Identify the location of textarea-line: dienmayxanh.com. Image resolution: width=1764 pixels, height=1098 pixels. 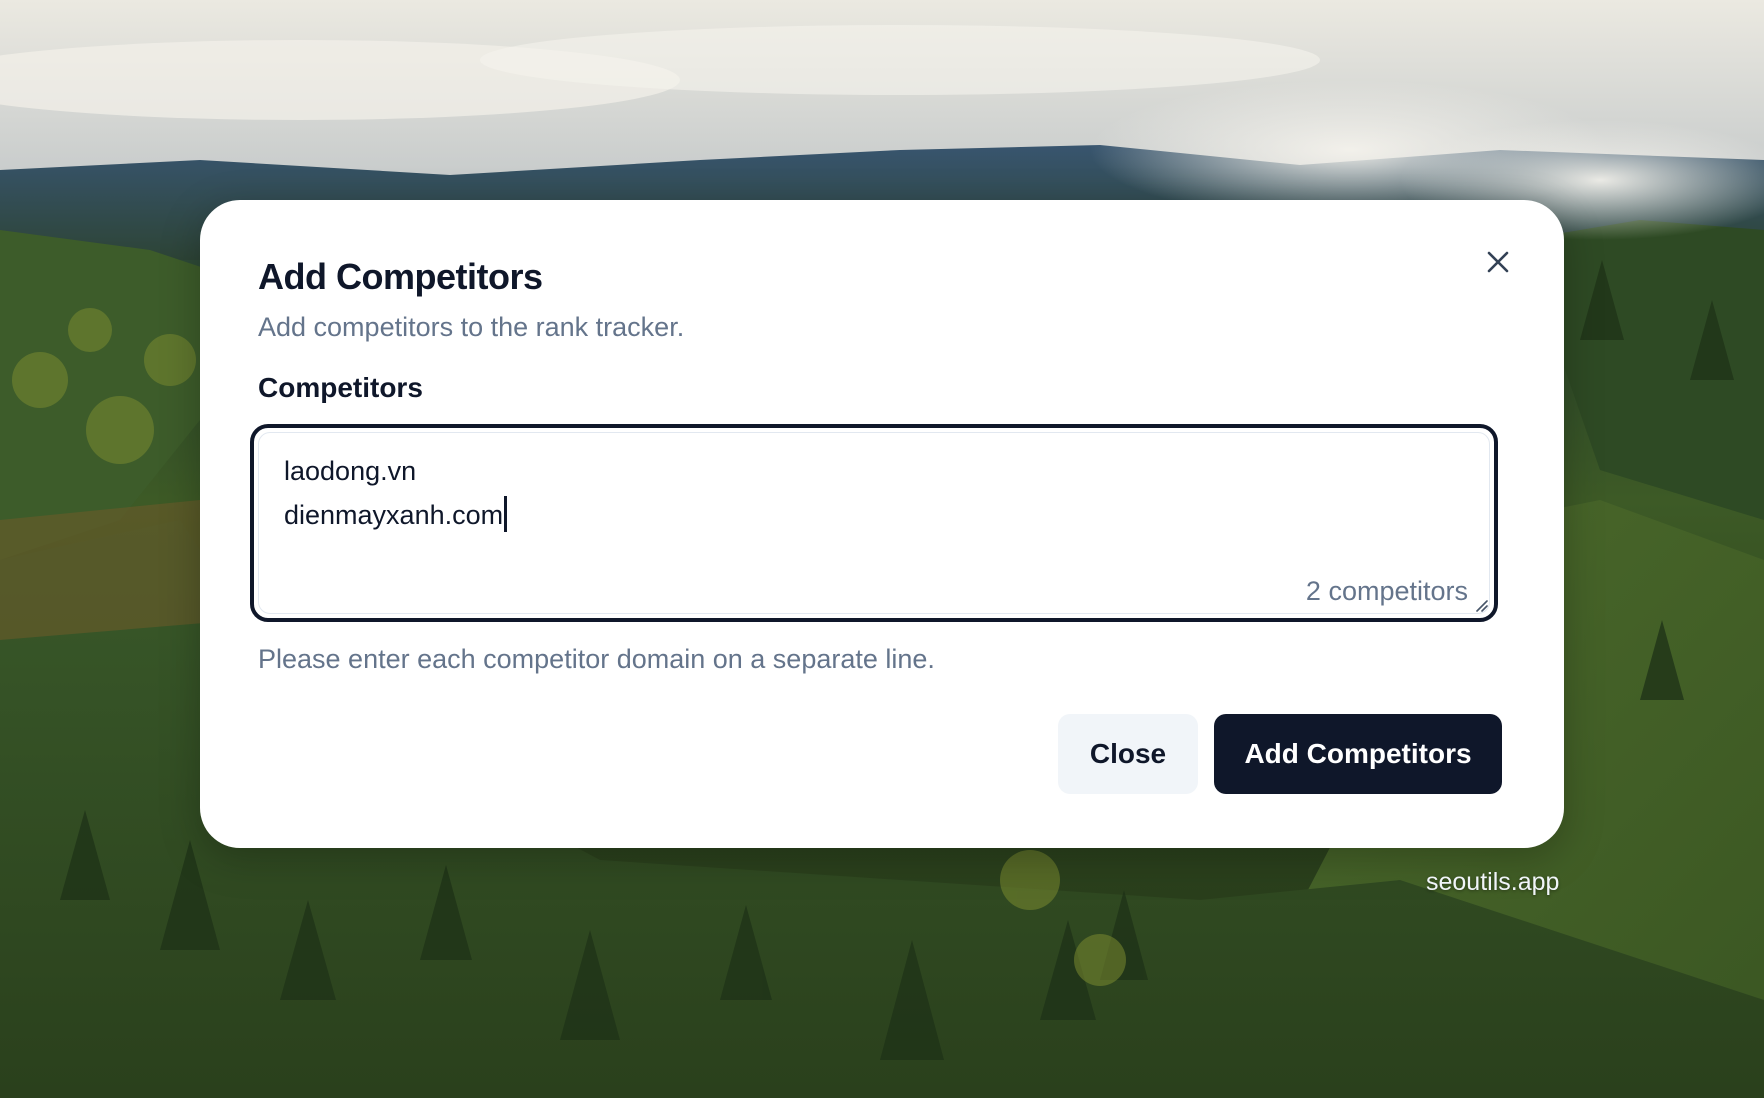
(396, 514).